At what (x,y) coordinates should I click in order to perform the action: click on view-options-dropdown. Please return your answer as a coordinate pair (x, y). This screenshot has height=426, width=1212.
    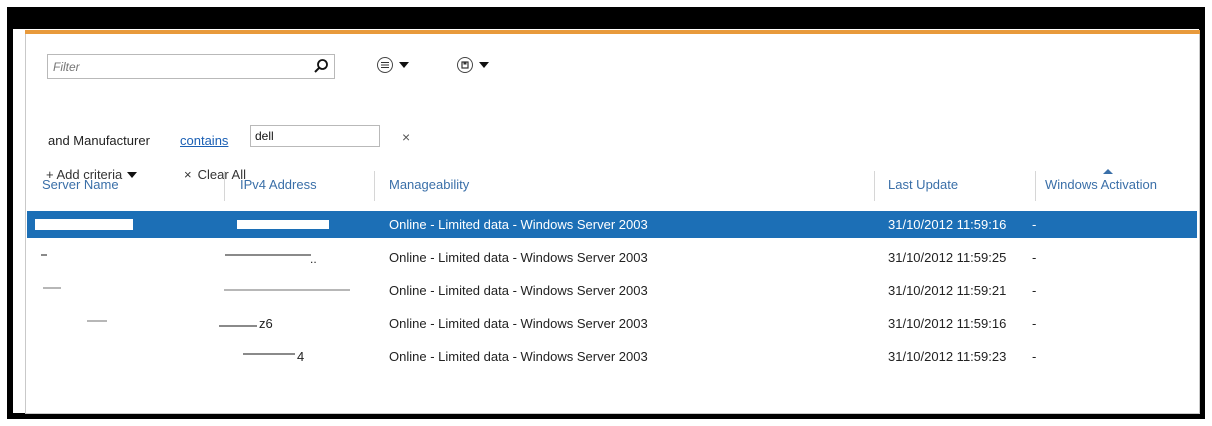
    Looking at the image, I should click on (393, 65).